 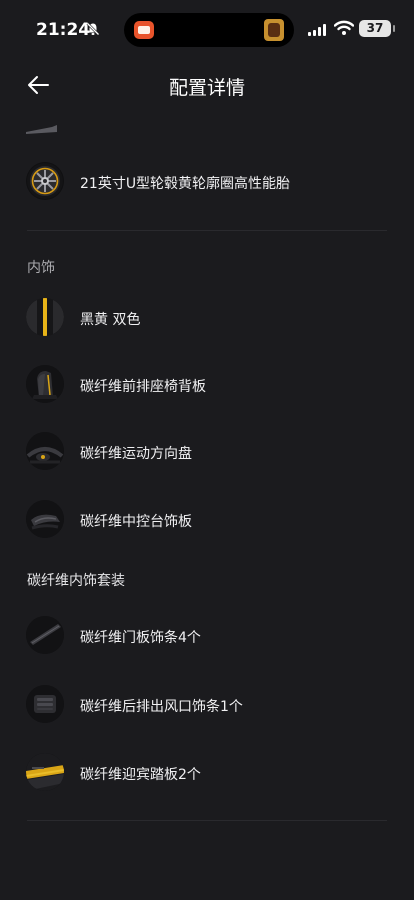 I want to click on item-label: 21英寸U型轮毂黄轮廓圈高性能胎, so click(x=185, y=184).